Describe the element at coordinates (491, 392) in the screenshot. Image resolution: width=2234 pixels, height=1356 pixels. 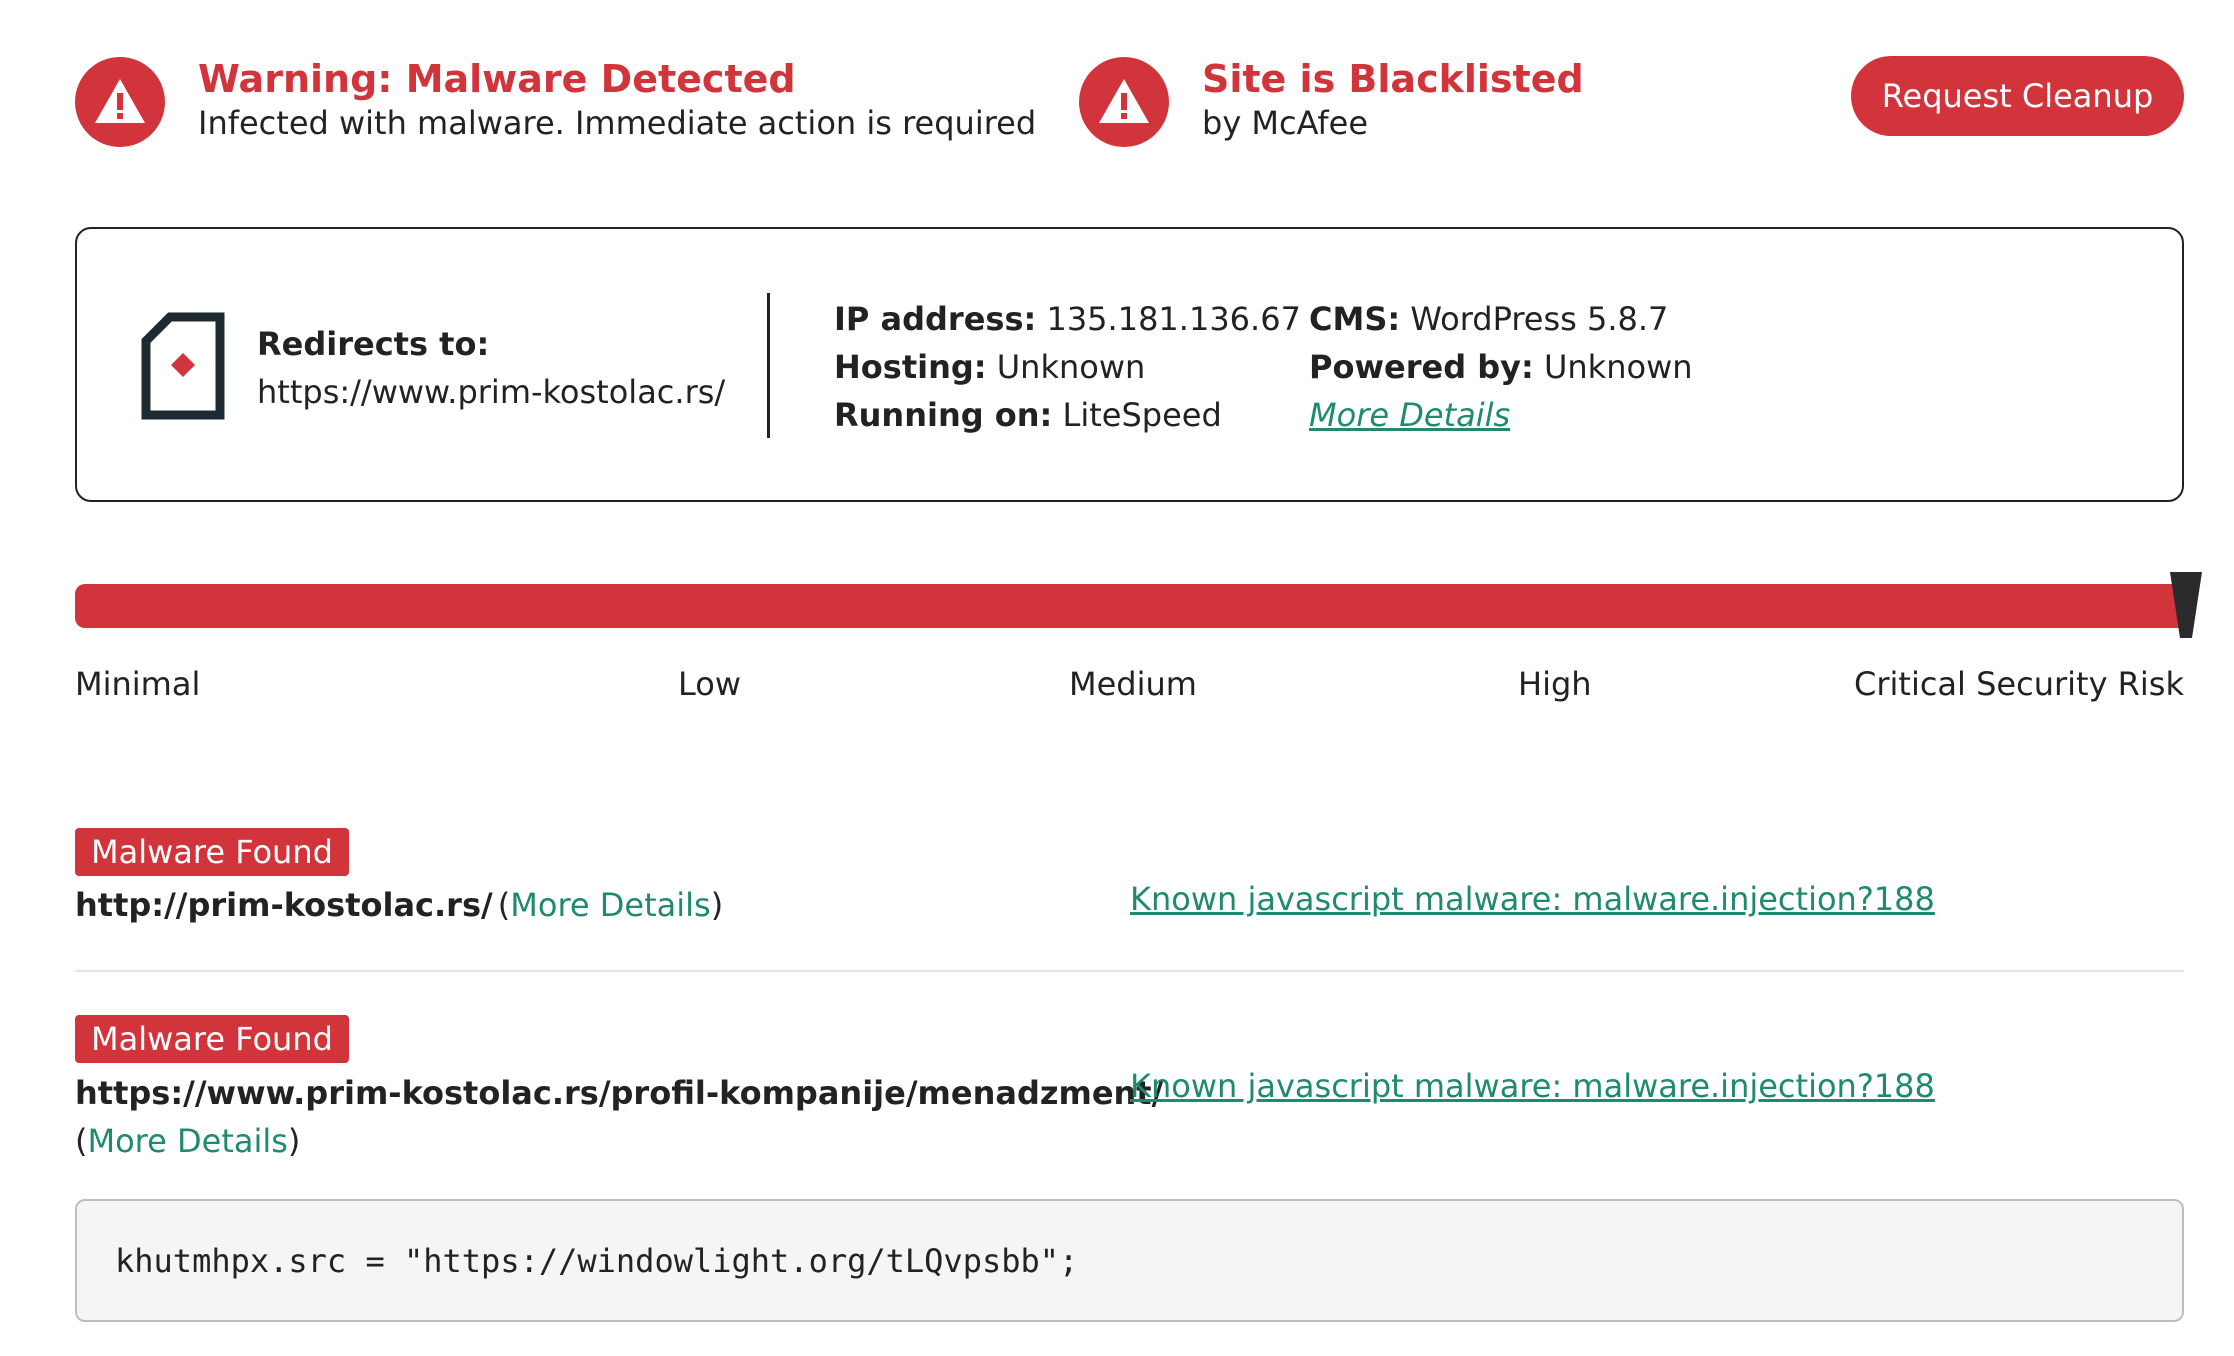
I see `redirect-url: https://www.prim-kostolac.rs/` at that location.